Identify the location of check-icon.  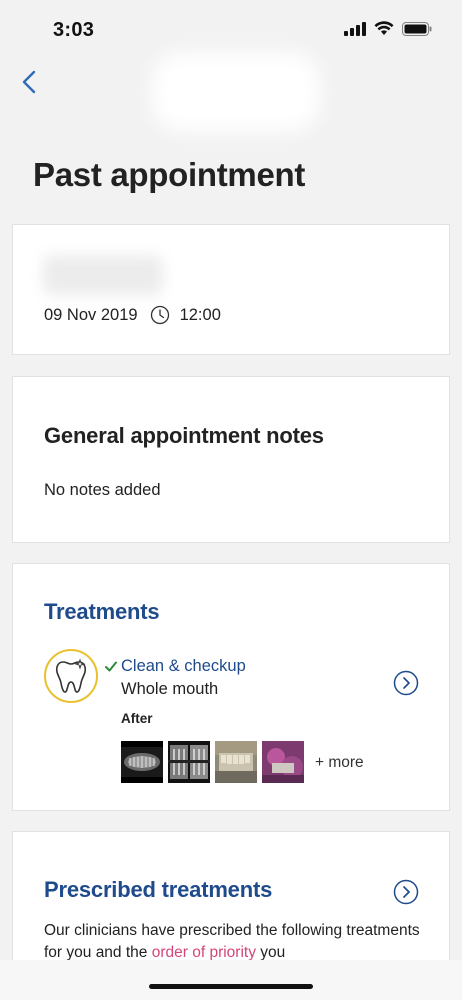
(111, 666).